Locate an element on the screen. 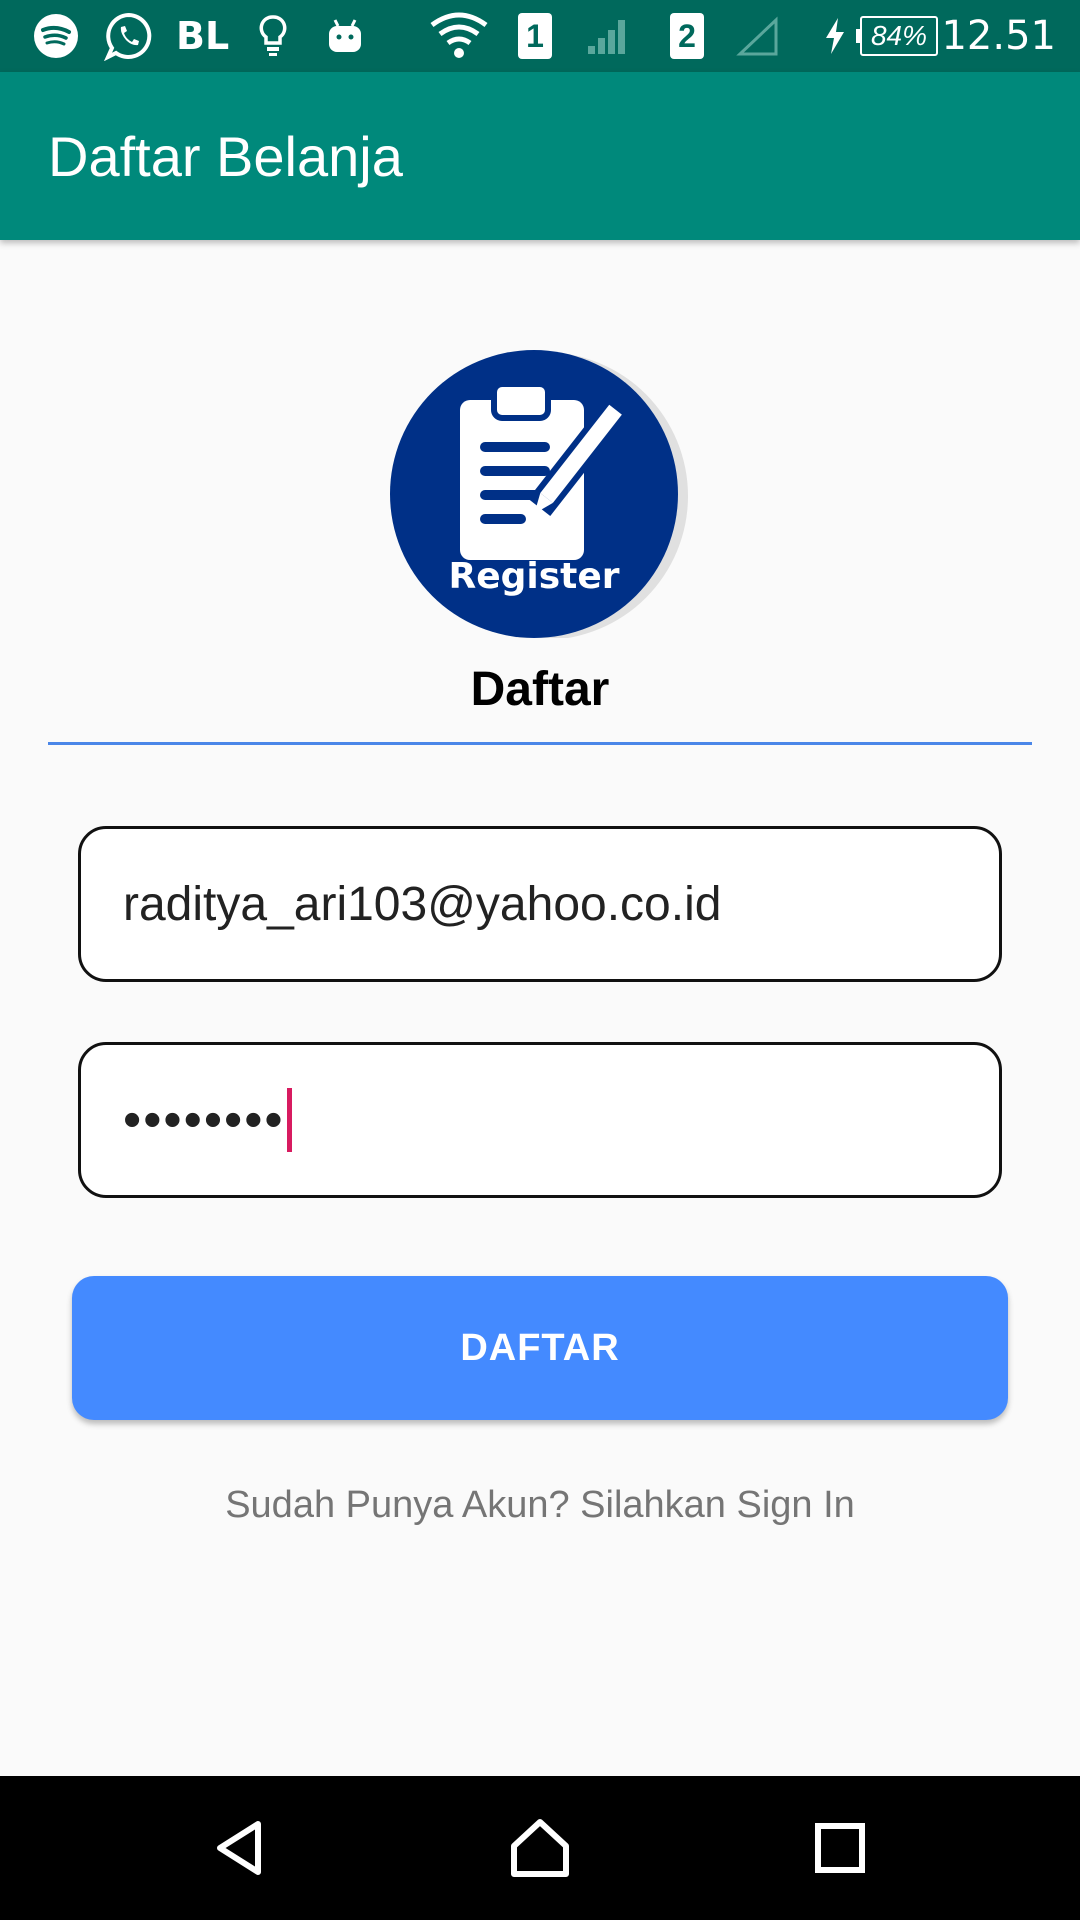 This screenshot has width=1080, height=1920. sim2-icon: 2 is located at coordinates (687, 36).